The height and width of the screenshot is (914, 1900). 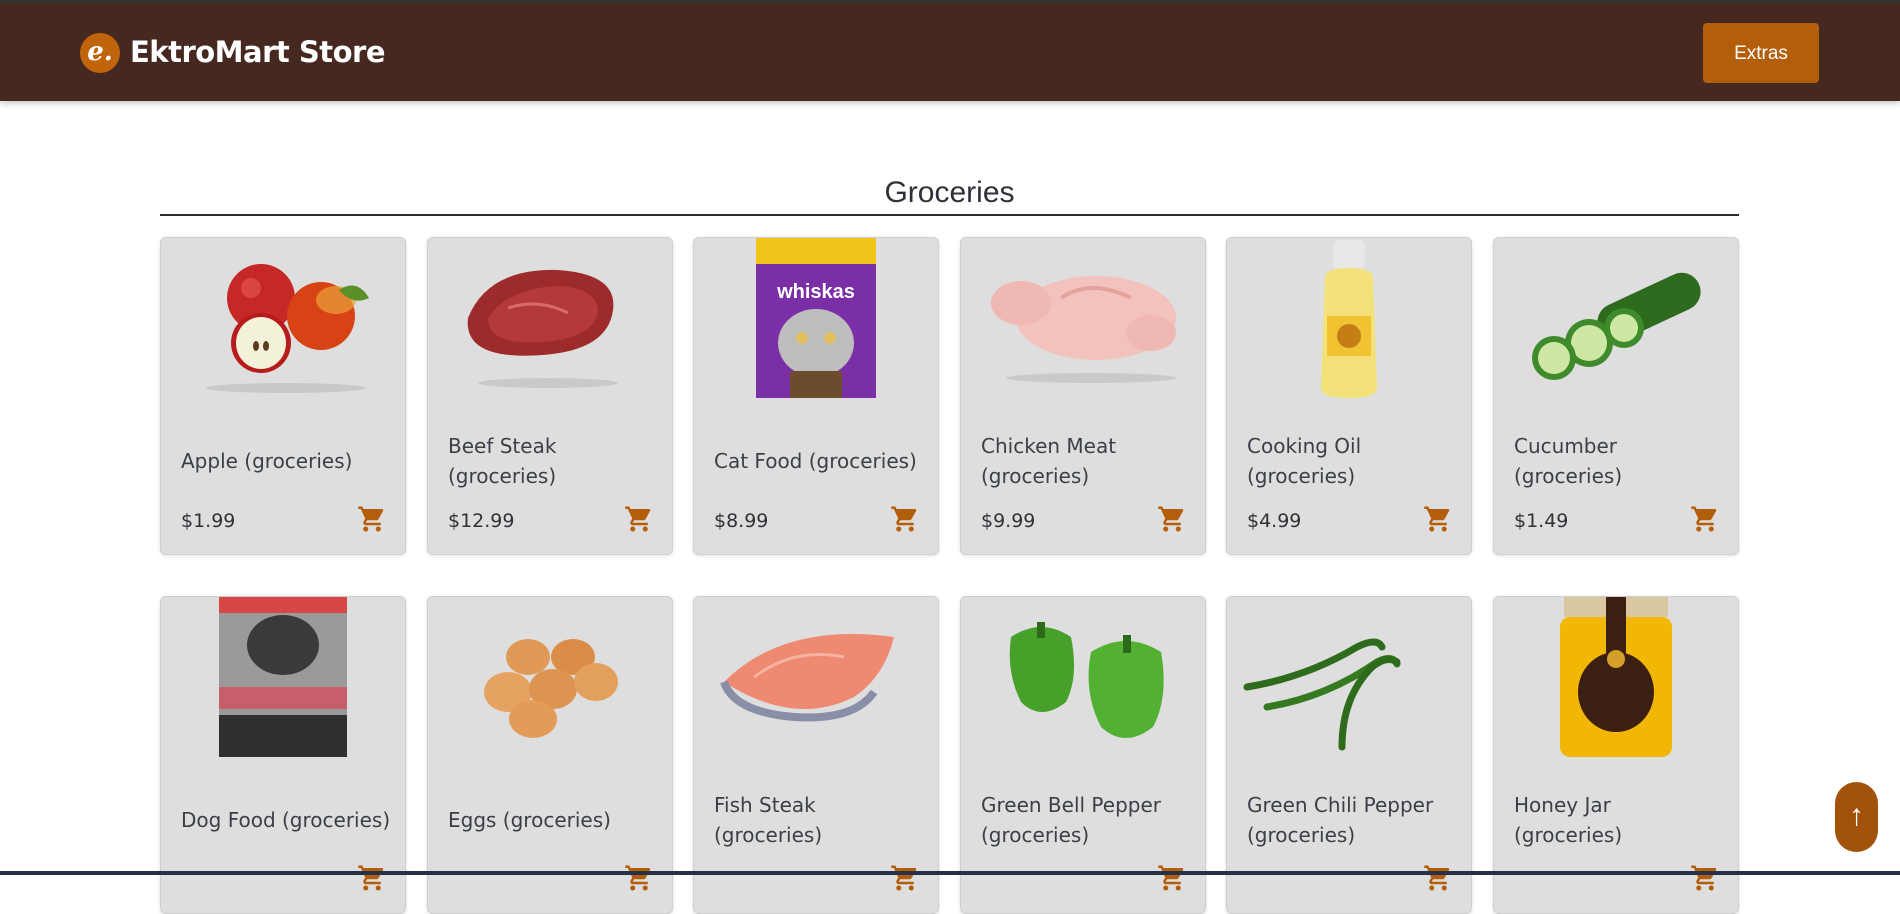 What do you see at coordinates (1352, 460) in the screenshot?
I see `product-name: Cooking Oil (groceries)` at bounding box center [1352, 460].